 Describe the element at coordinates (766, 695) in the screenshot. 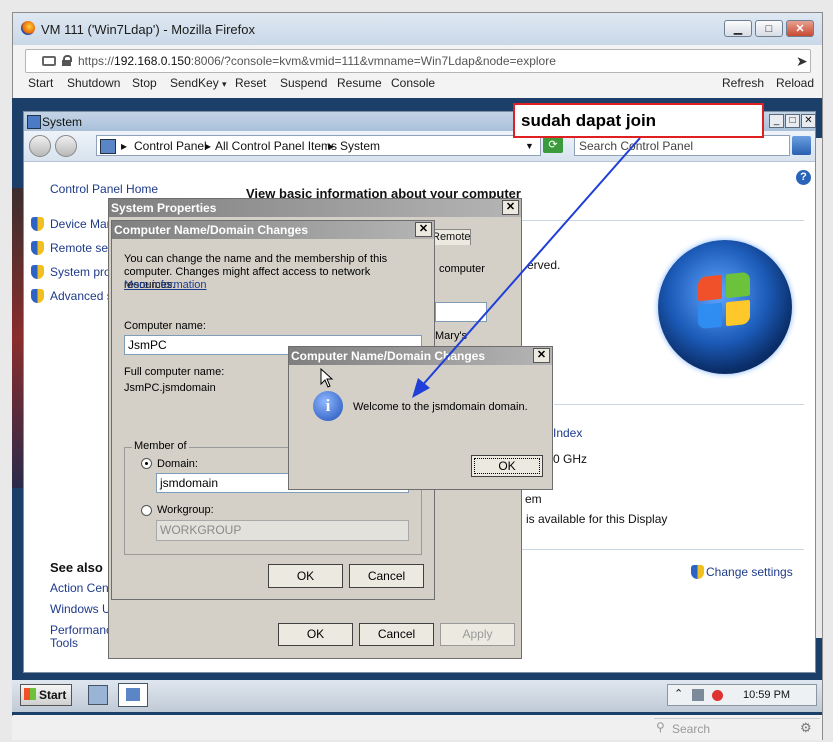

I see `clock: 10:59 PM` at that location.